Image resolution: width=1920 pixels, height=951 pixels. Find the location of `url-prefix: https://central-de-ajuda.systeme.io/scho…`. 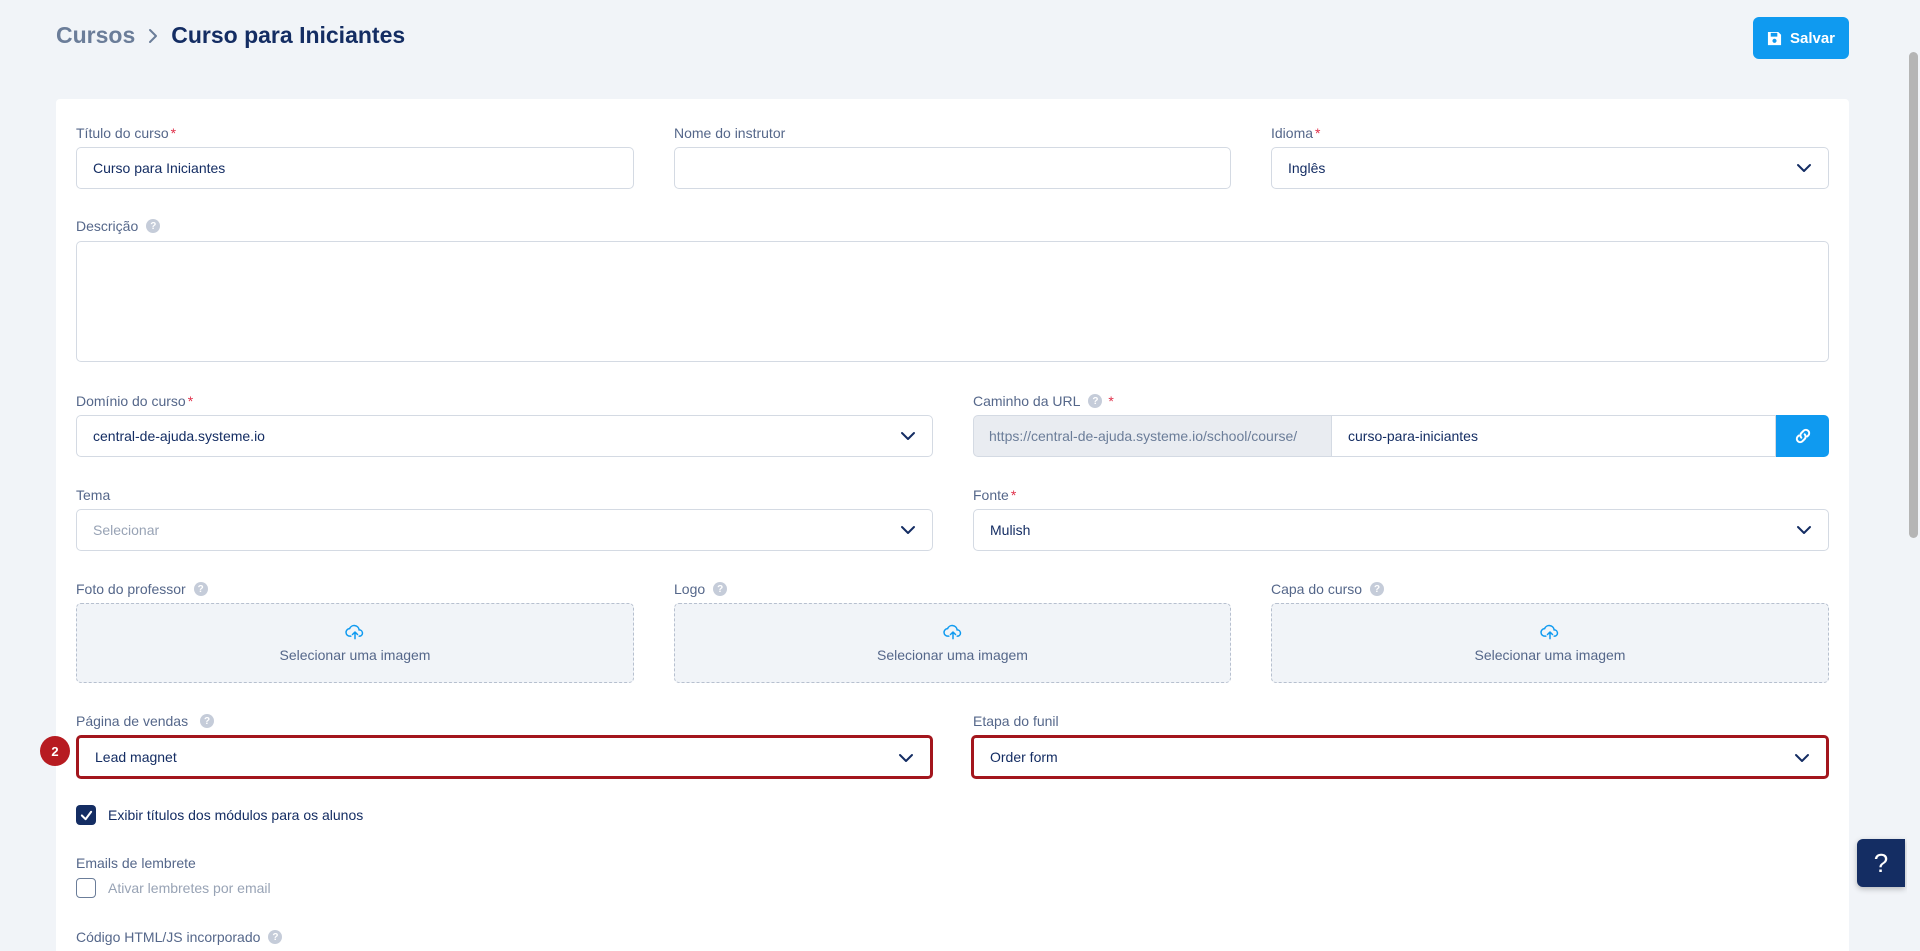

url-prefix: https://central-de-ajuda.systeme.io/scho… is located at coordinates (1152, 436).